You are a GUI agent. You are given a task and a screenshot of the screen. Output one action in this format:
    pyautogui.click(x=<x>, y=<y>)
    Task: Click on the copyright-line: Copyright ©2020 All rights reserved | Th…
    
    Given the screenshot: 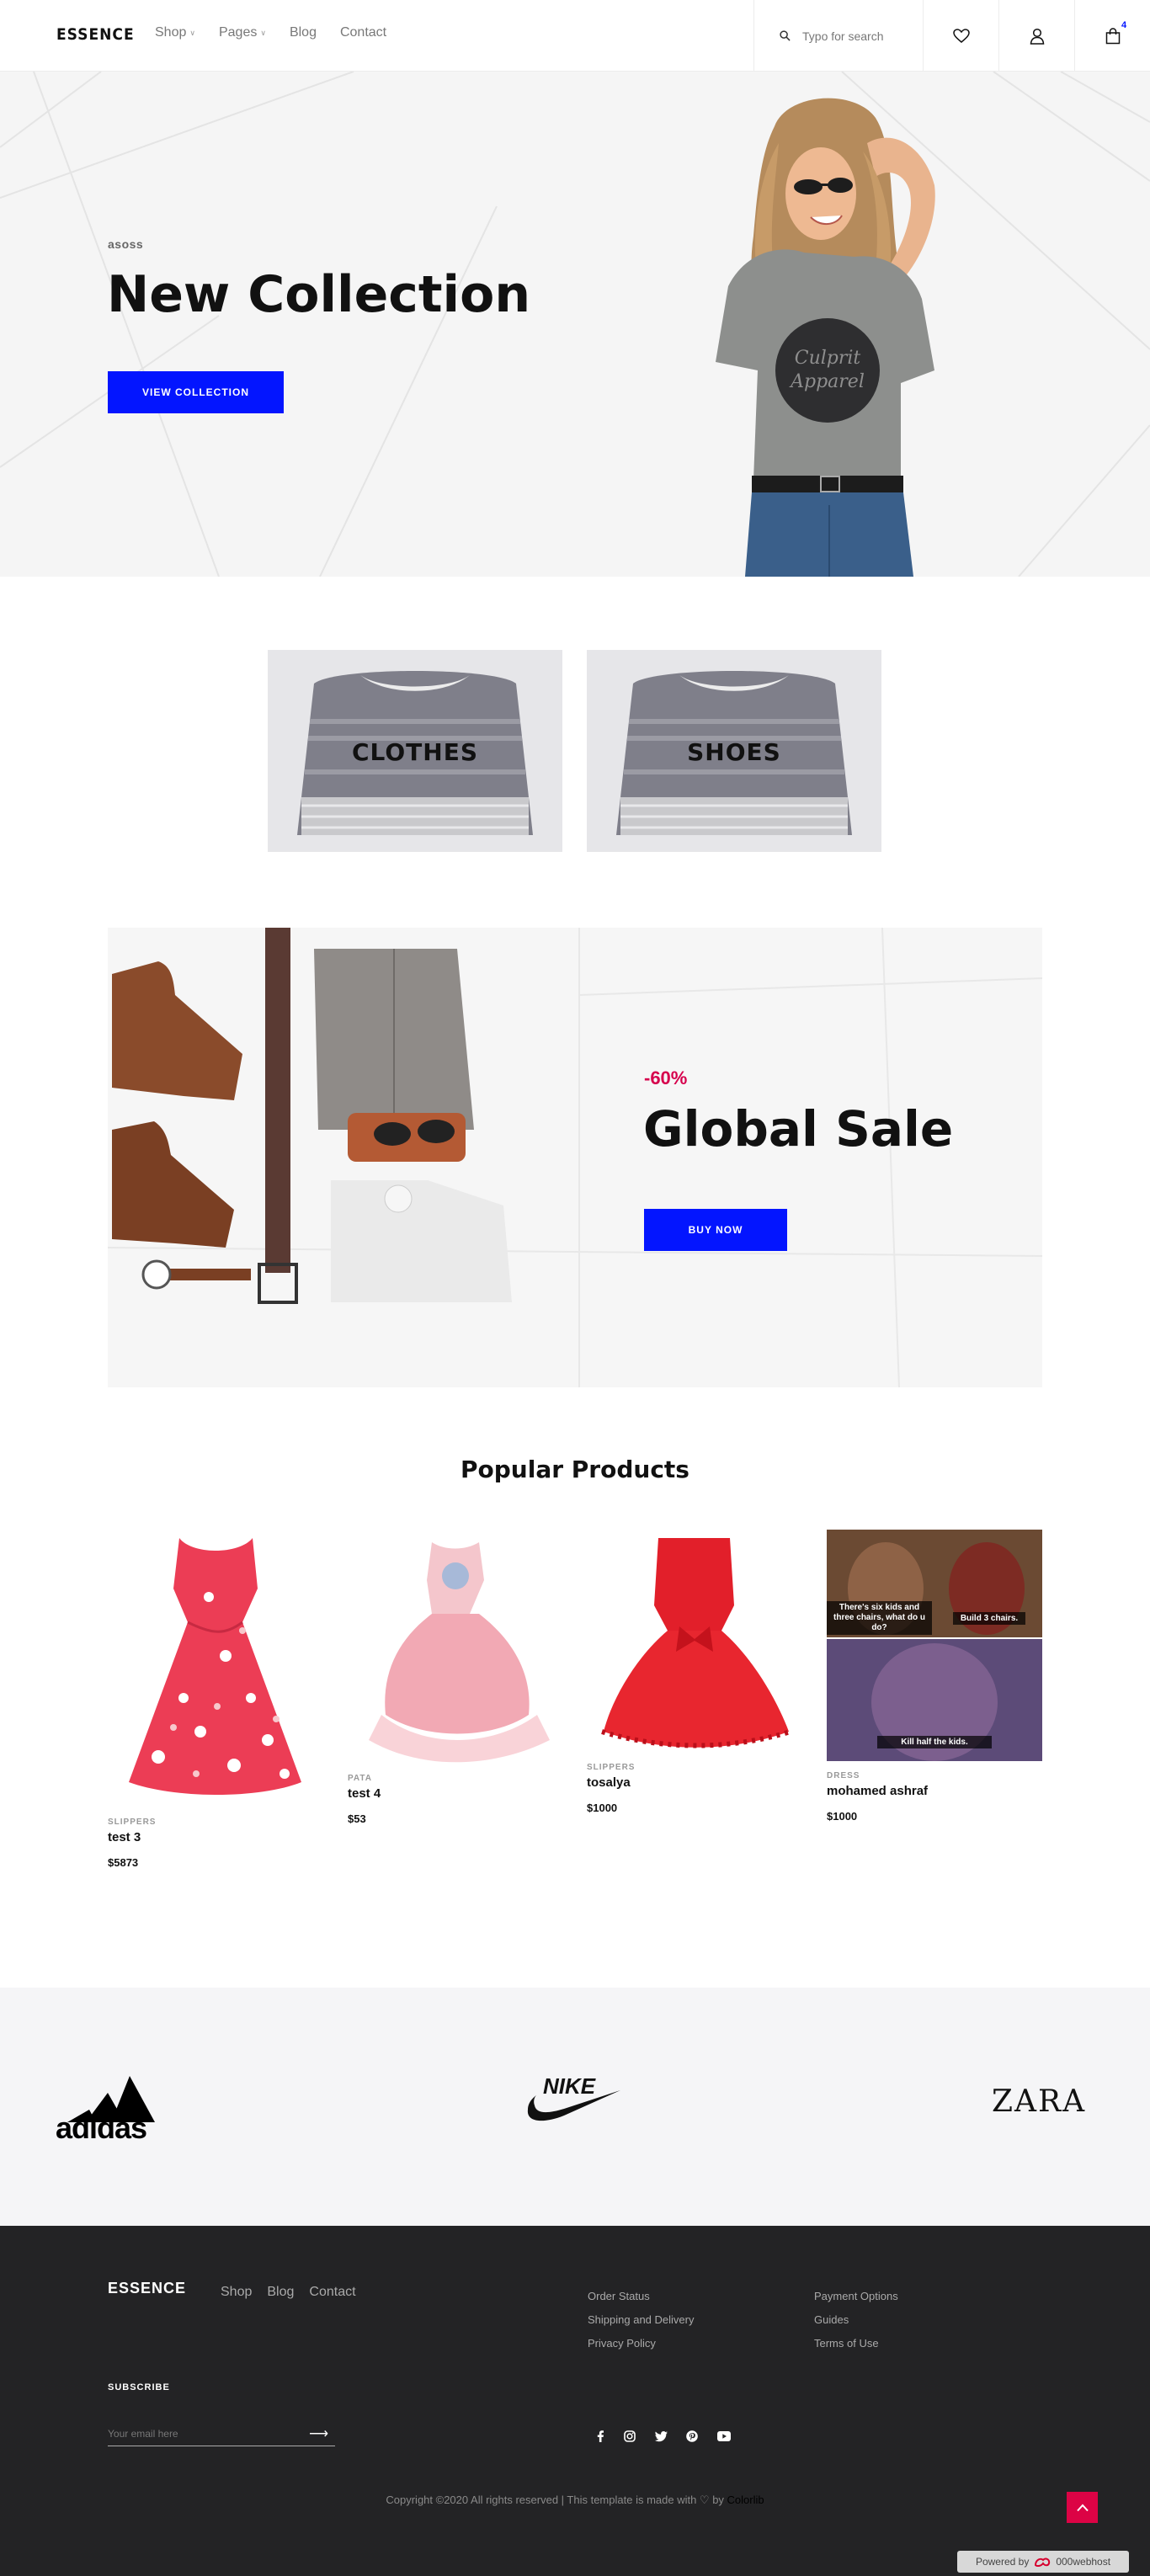 What is the action you would take?
    pyautogui.click(x=575, y=2500)
    